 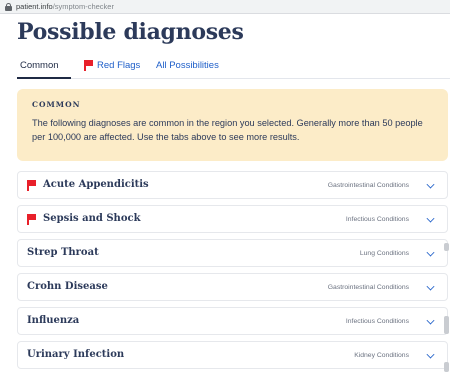 What do you see at coordinates (446, 247) in the screenshot?
I see `scrollbar-thumb` at bounding box center [446, 247].